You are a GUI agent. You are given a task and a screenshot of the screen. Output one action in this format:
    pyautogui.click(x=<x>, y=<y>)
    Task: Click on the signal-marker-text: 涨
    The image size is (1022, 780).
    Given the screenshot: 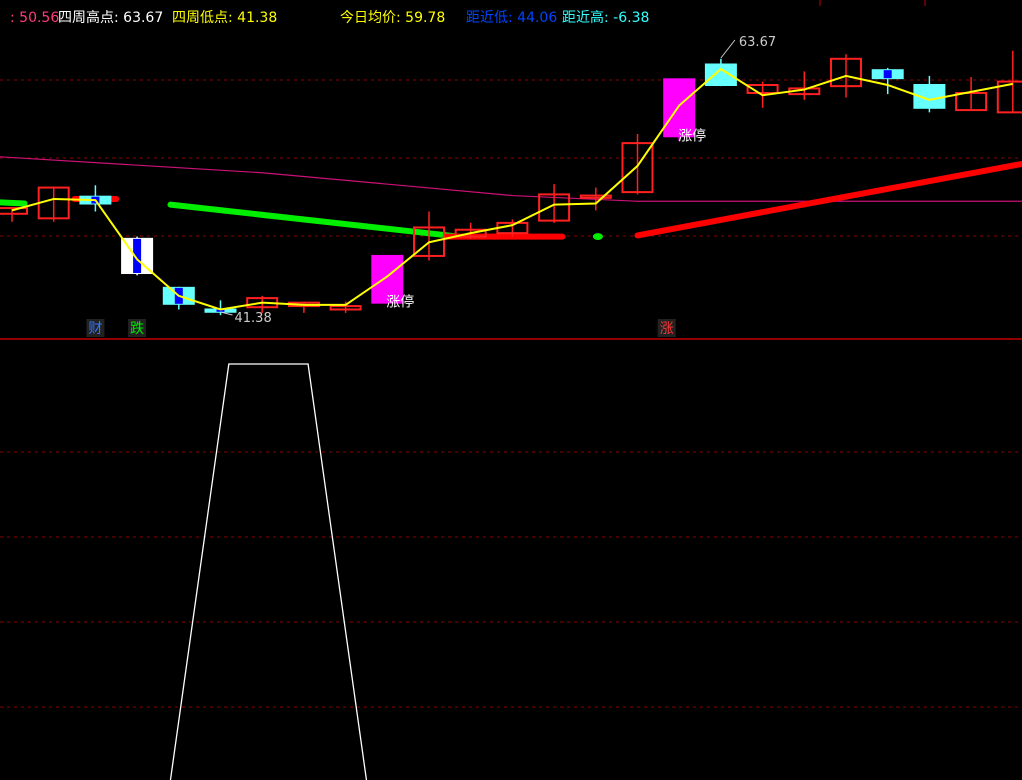 What is the action you would take?
    pyautogui.click(x=667, y=329)
    